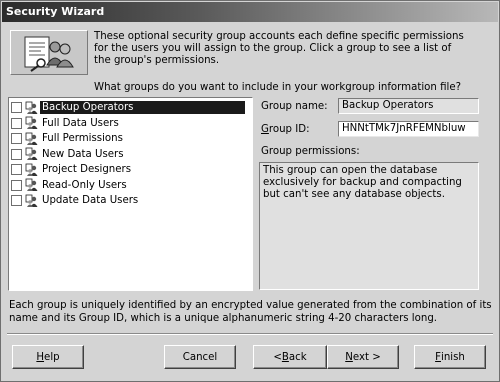 This screenshot has width=500, height=382. Describe the element at coordinates (142, 107) in the screenshot. I see `group-label: Backup Operators` at that location.